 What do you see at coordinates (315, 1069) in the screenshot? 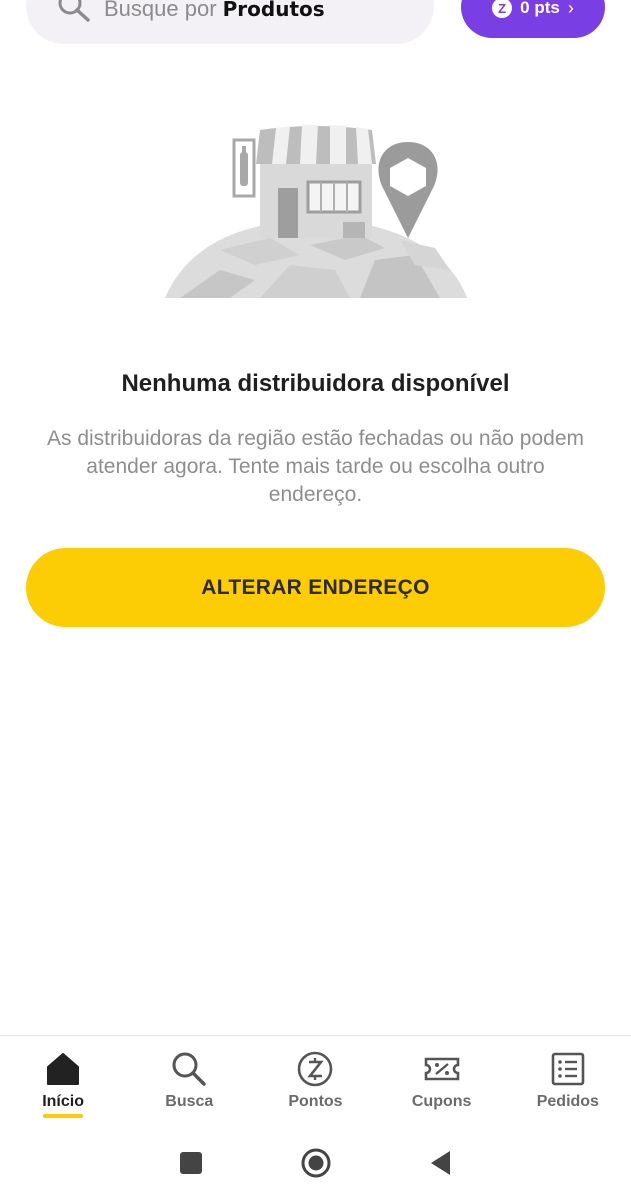
I see `points-icon` at bounding box center [315, 1069].